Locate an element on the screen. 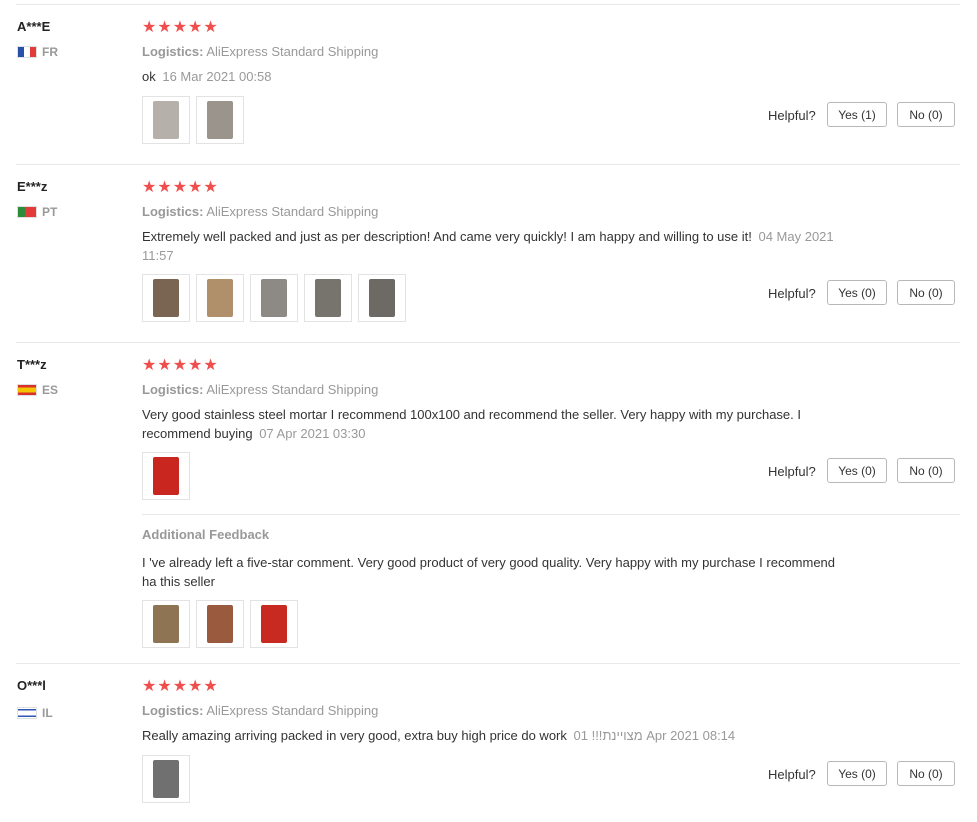 The width and height of the screenshot is (977, 822). review-text: ok is located at coordinates (149, 76).